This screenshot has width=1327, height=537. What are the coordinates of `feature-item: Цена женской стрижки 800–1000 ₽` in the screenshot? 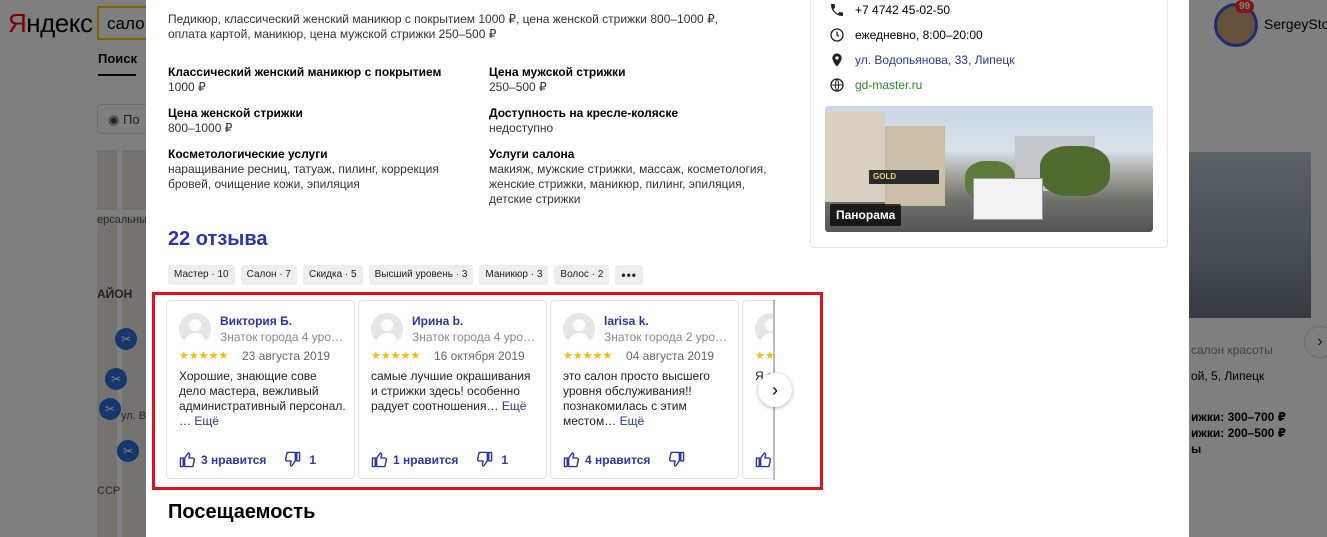 It's located at (235, 120).